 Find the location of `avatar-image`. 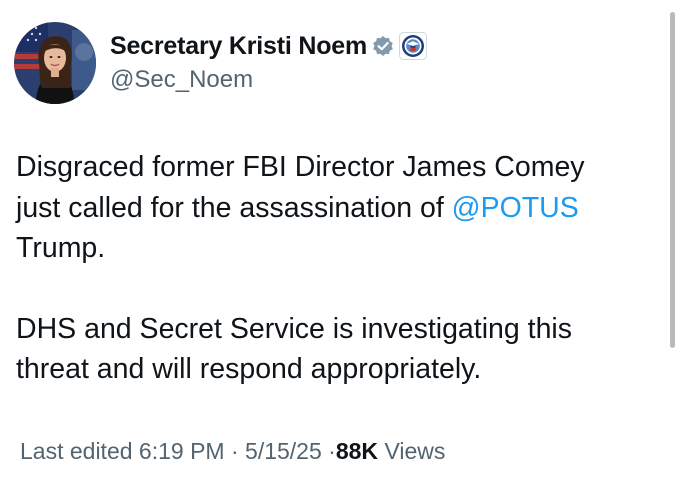

avatar-image is located at coordinates (55, 63).